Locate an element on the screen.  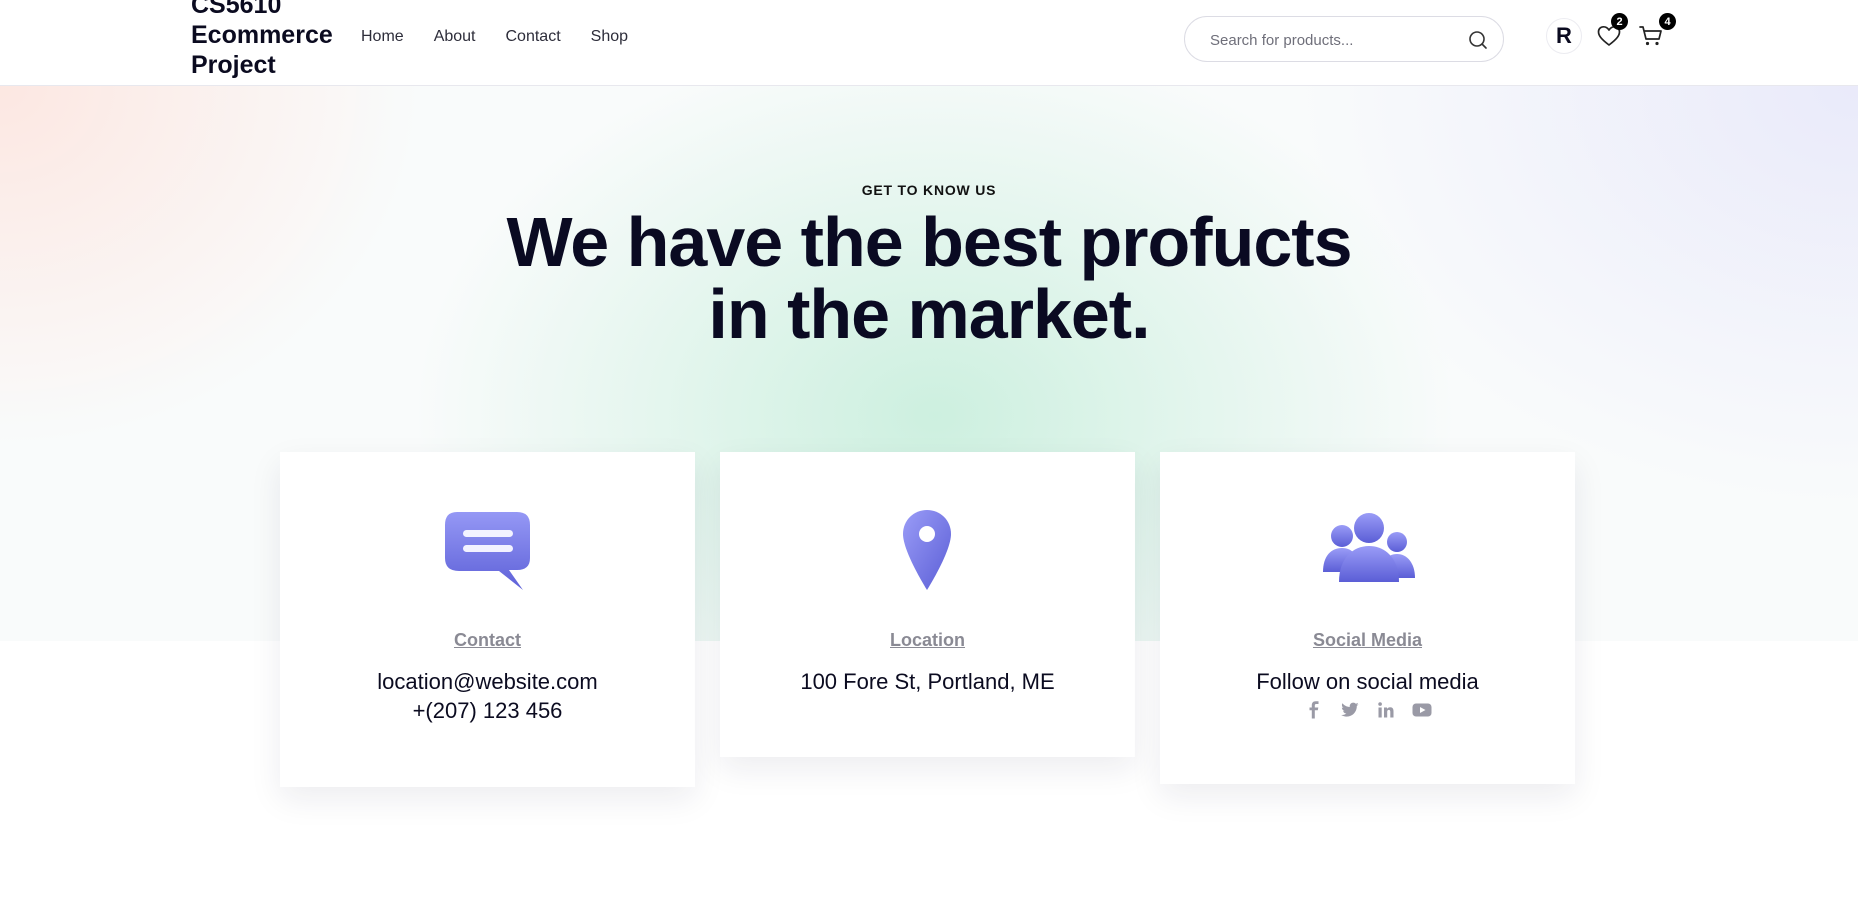
contact-title-link: Contact is located at coordinates (487, 640).